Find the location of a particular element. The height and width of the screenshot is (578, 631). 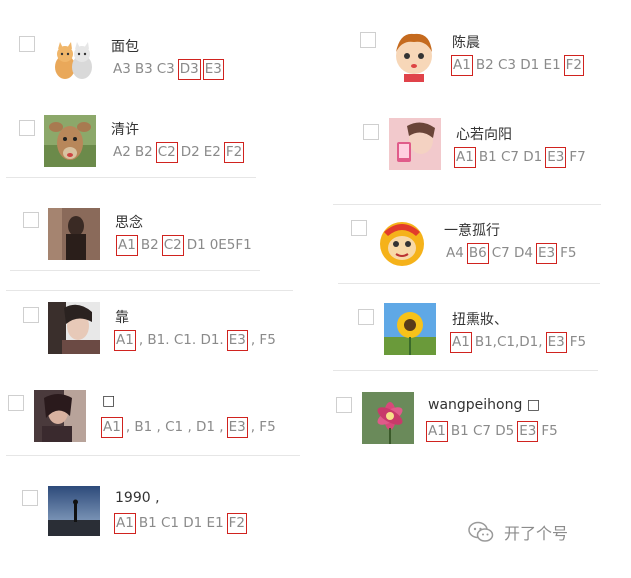

code-text: B3 is located at coordinates (143, 69).